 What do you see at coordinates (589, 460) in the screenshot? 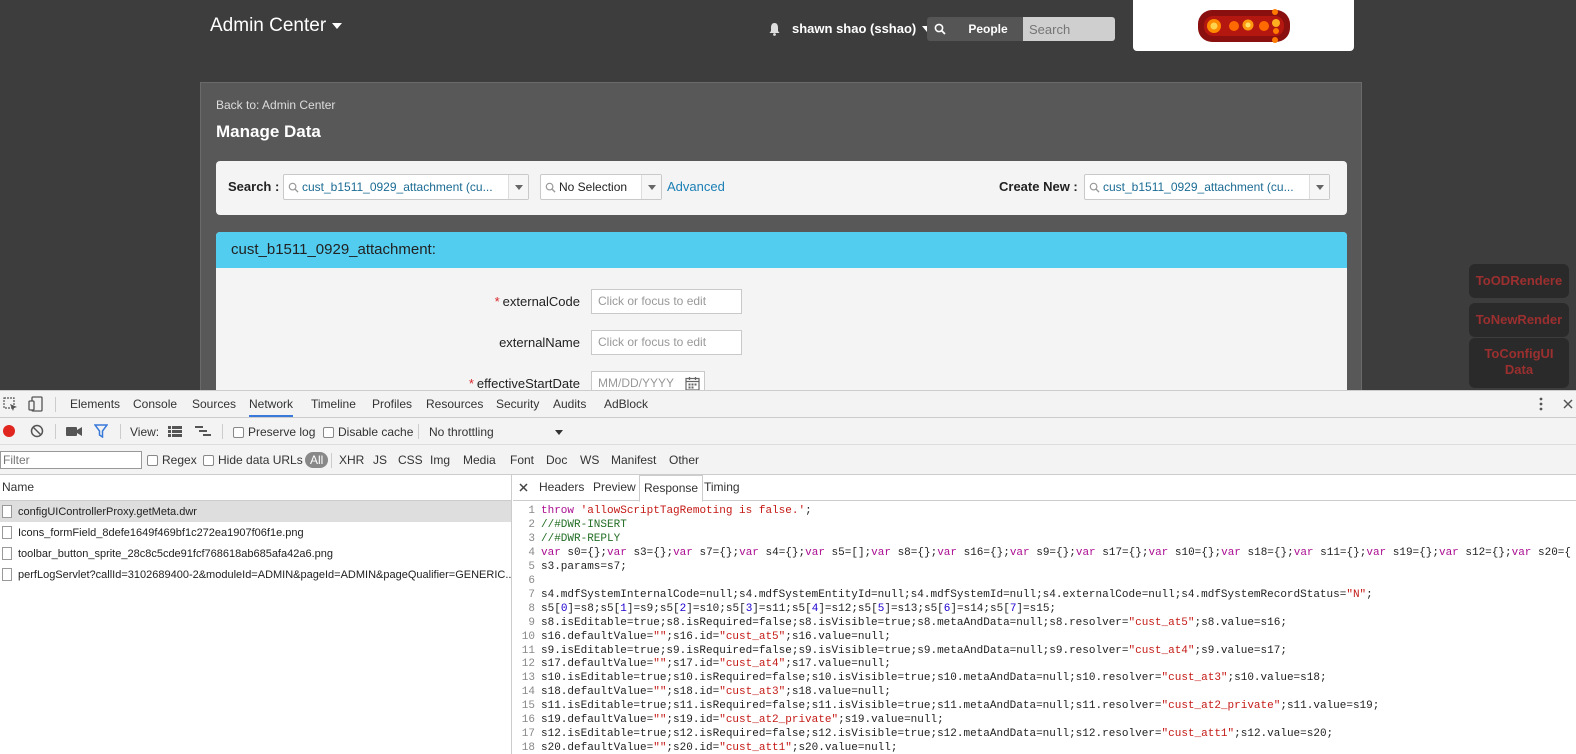
I see `filter-type-ws: WS` at bounding box center [589, 460].